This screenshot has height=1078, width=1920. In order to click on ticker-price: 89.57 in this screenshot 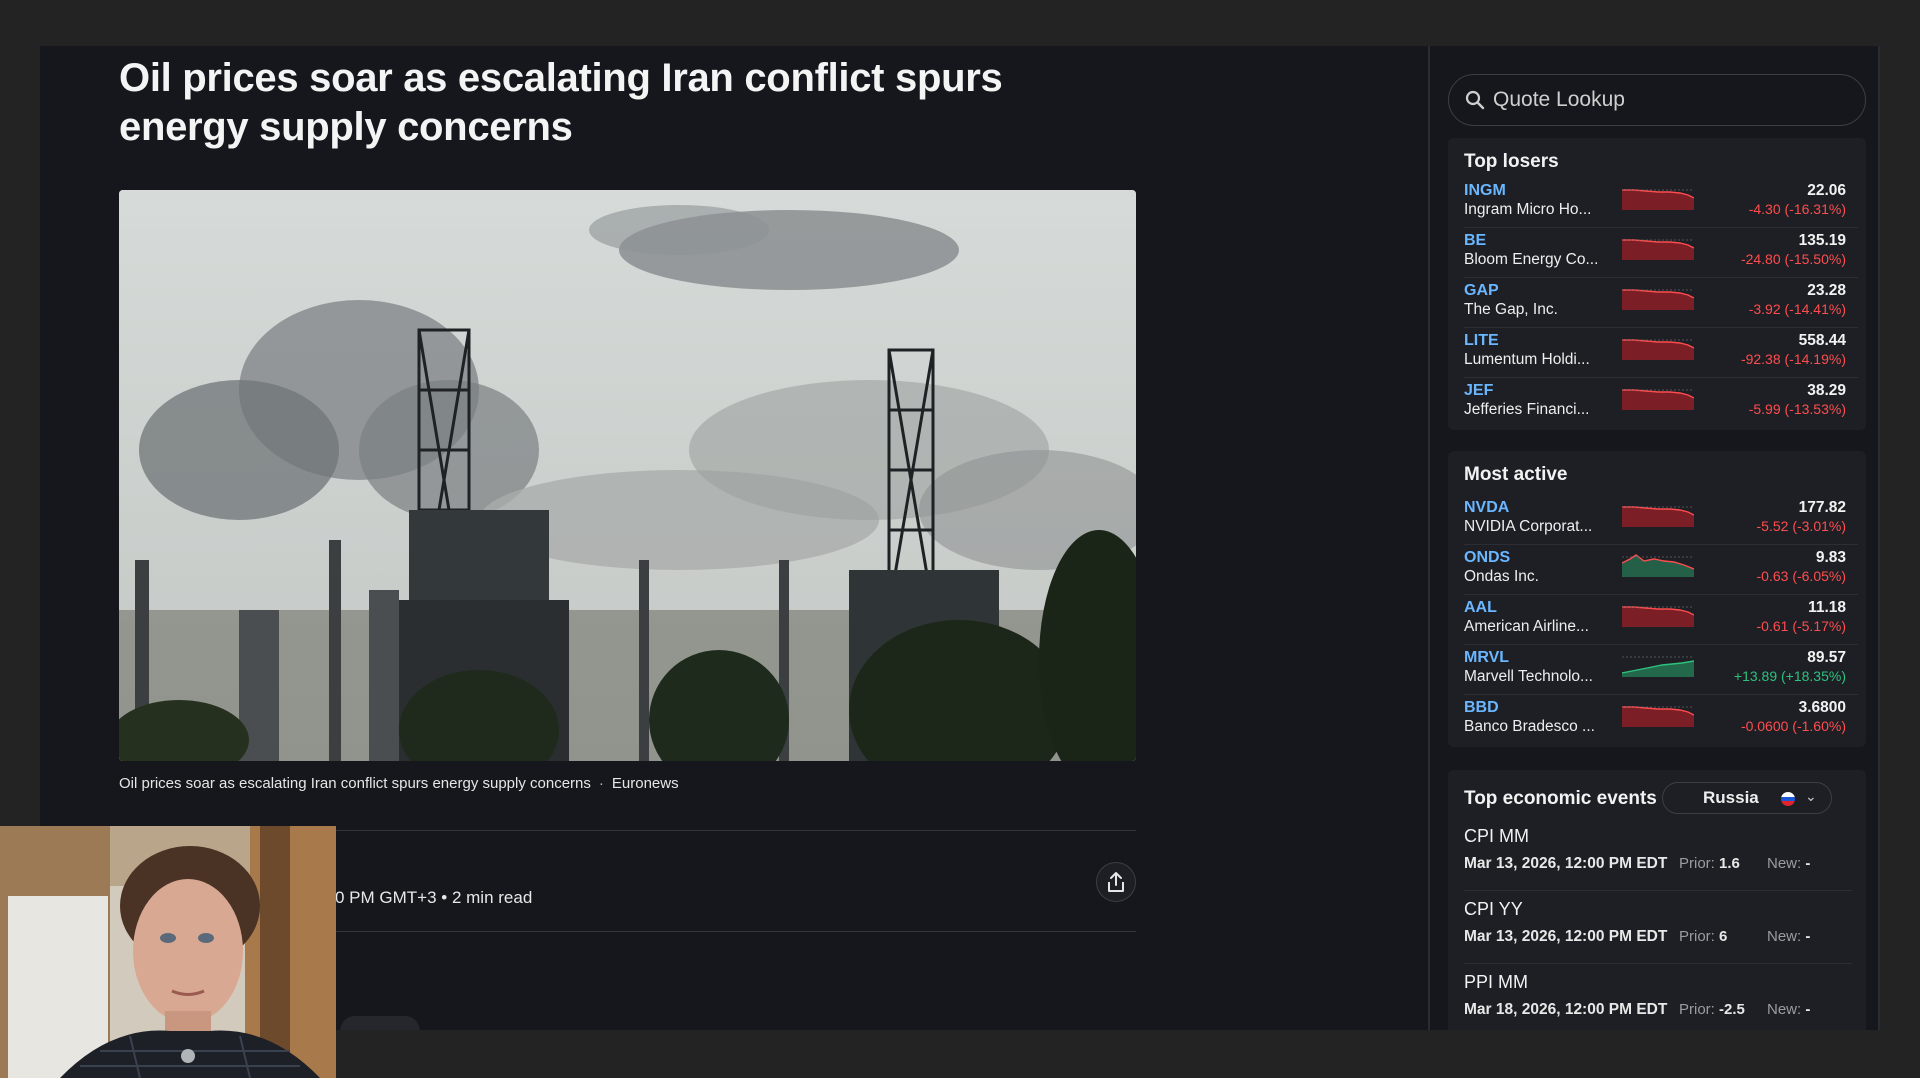, I will do `click(1826, 657)`.